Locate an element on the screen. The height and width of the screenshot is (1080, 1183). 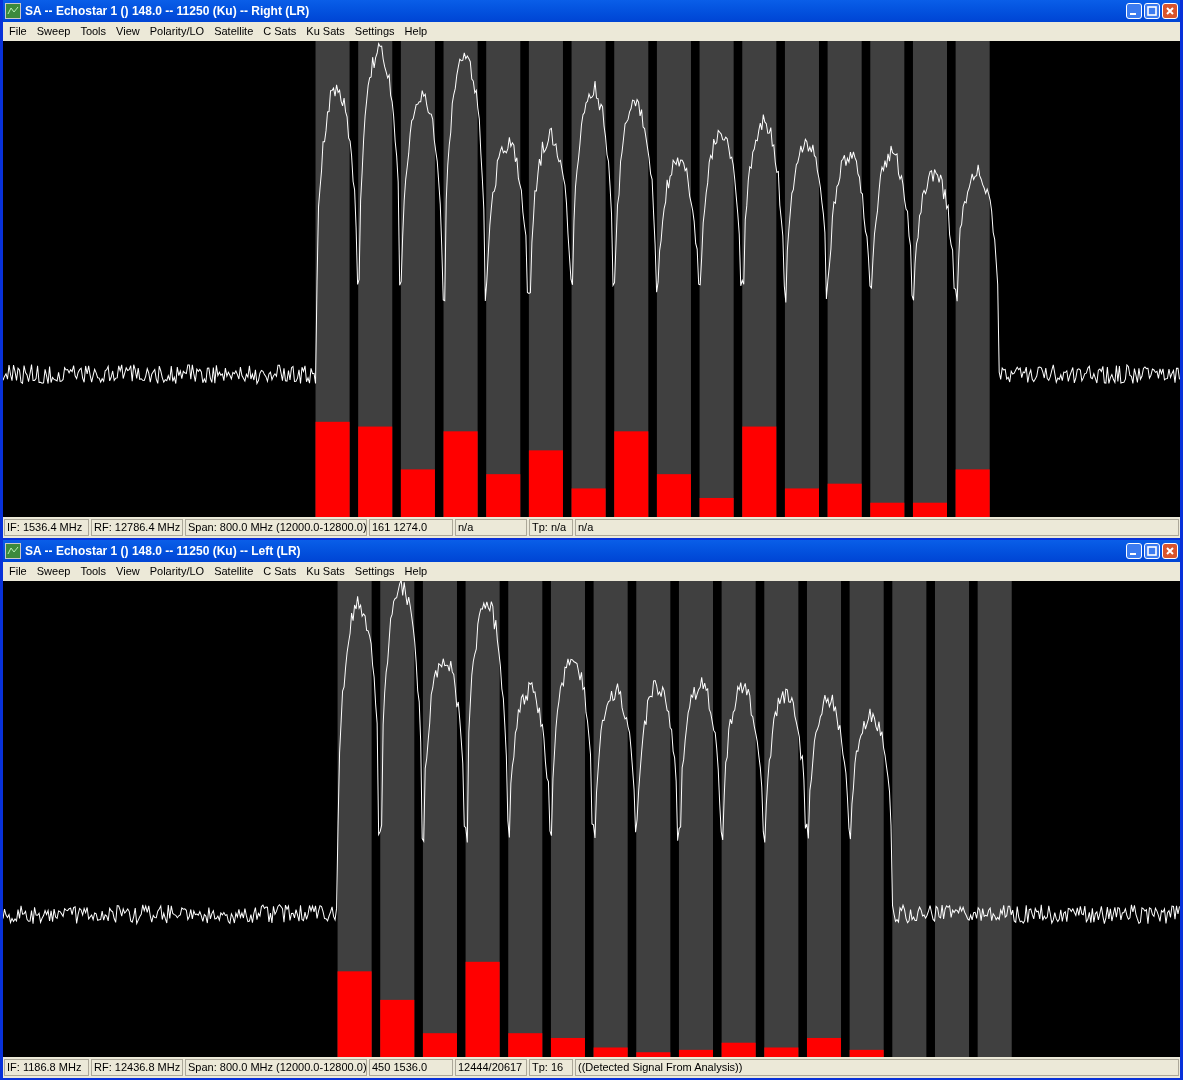
status-field: Tp: n/a is located at coordinates (551, 527).